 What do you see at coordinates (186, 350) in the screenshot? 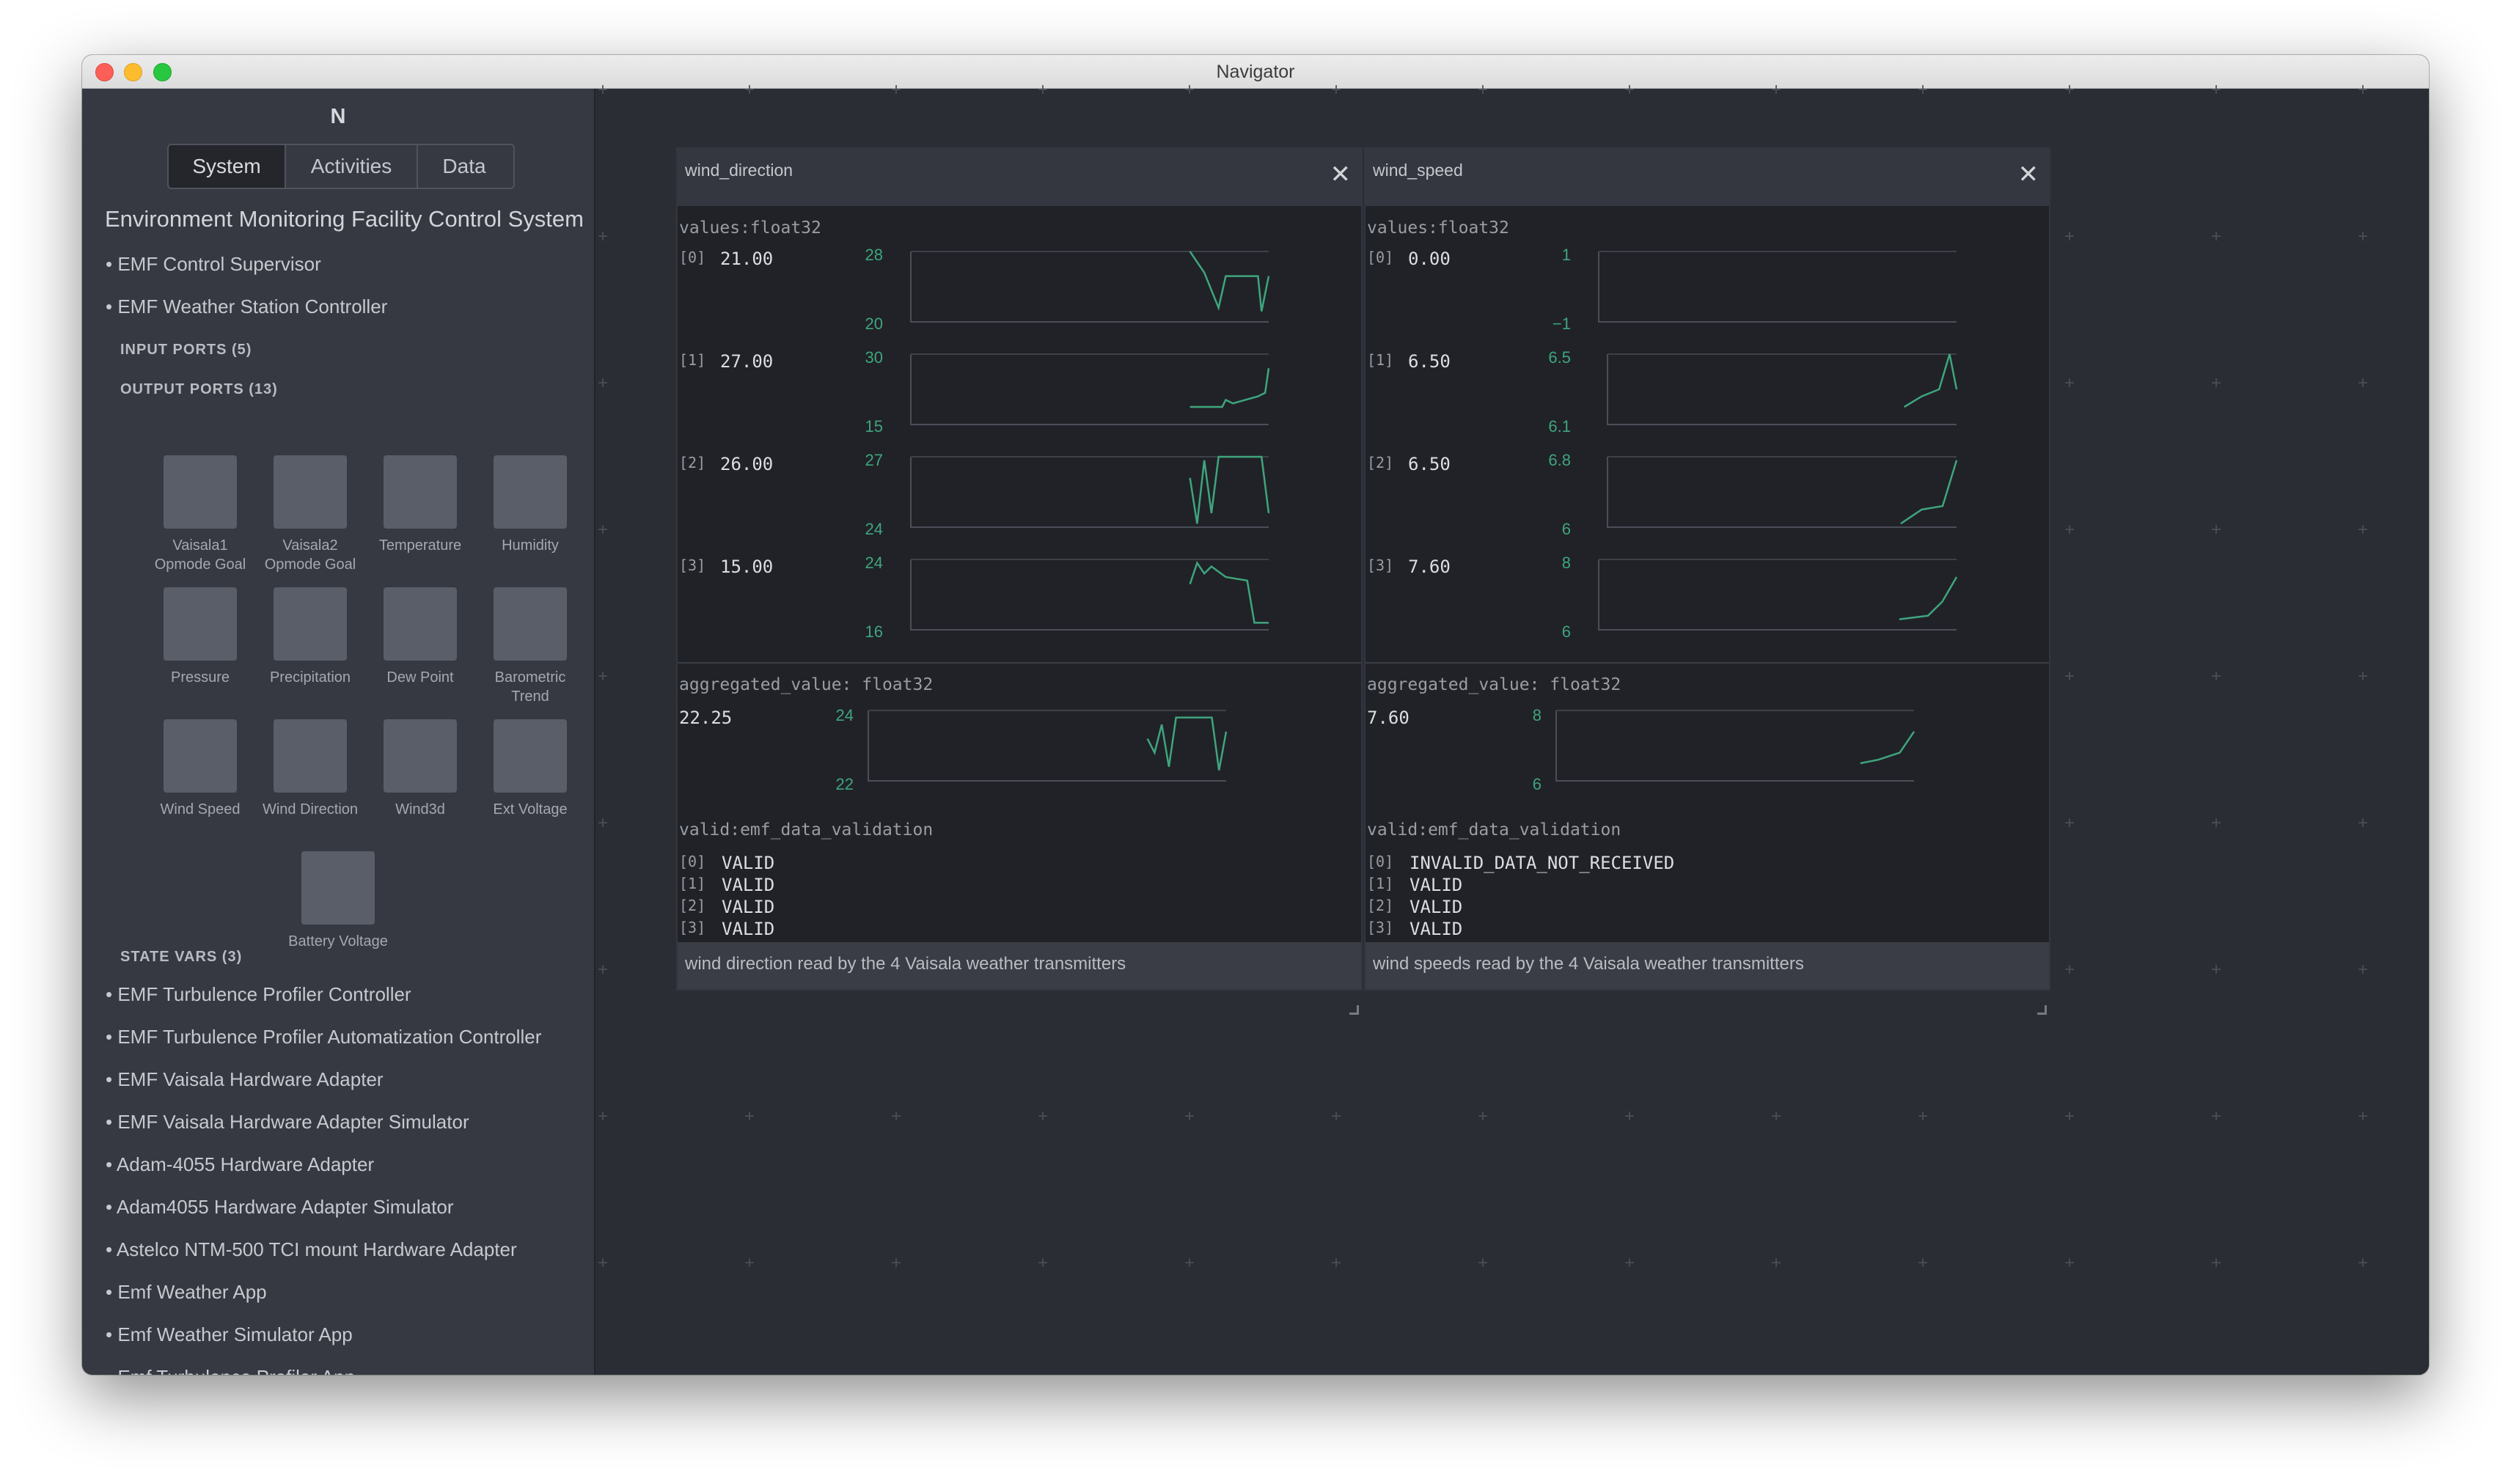
I see `input-ports-header: INPUT PORTS (5)` at bounding box center [186, 350].